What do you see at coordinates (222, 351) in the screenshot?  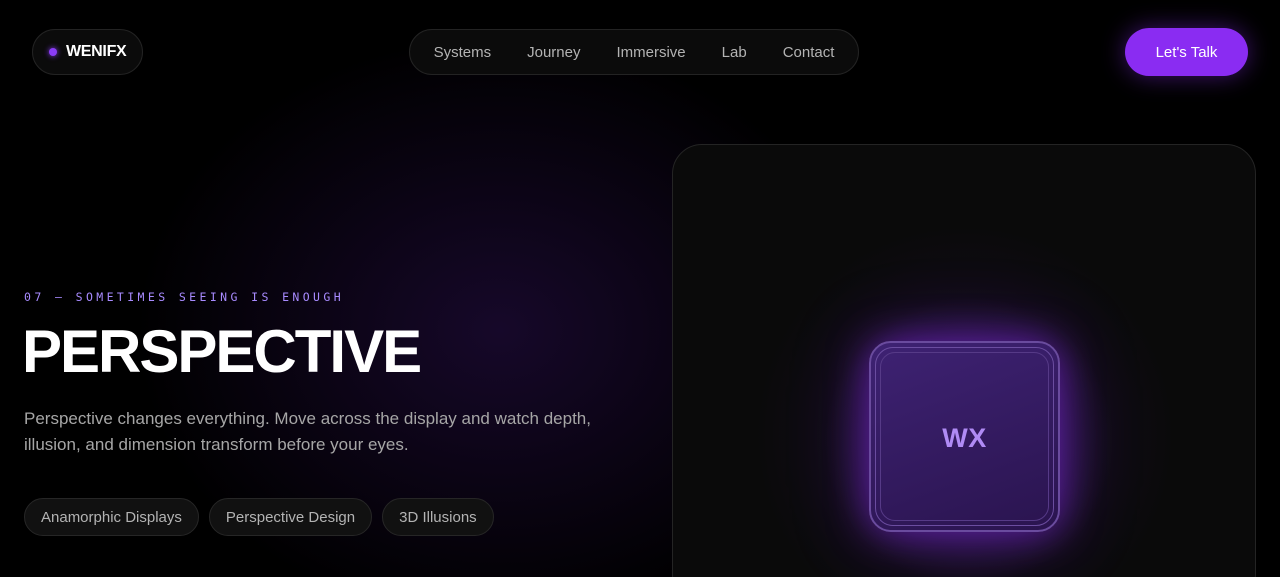 I see `page-title: PERSPECTIVE` at bounding box center [222, 351].